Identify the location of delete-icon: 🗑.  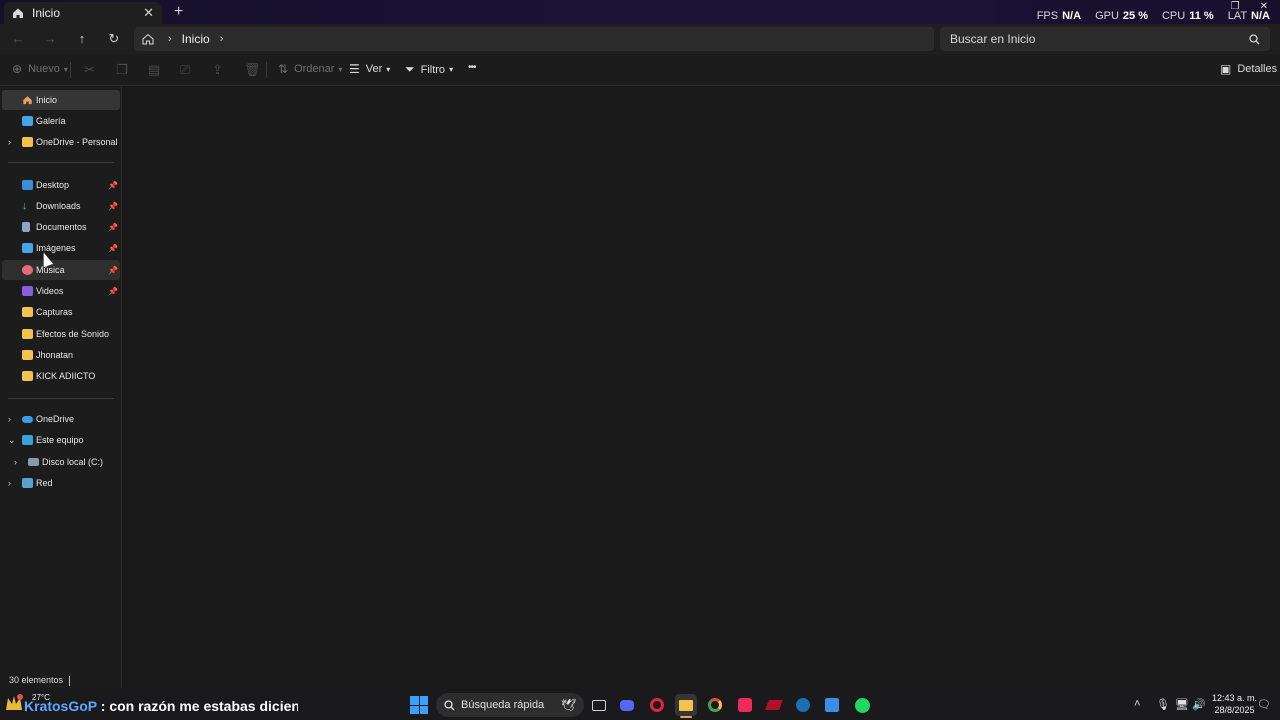
(252, 70).